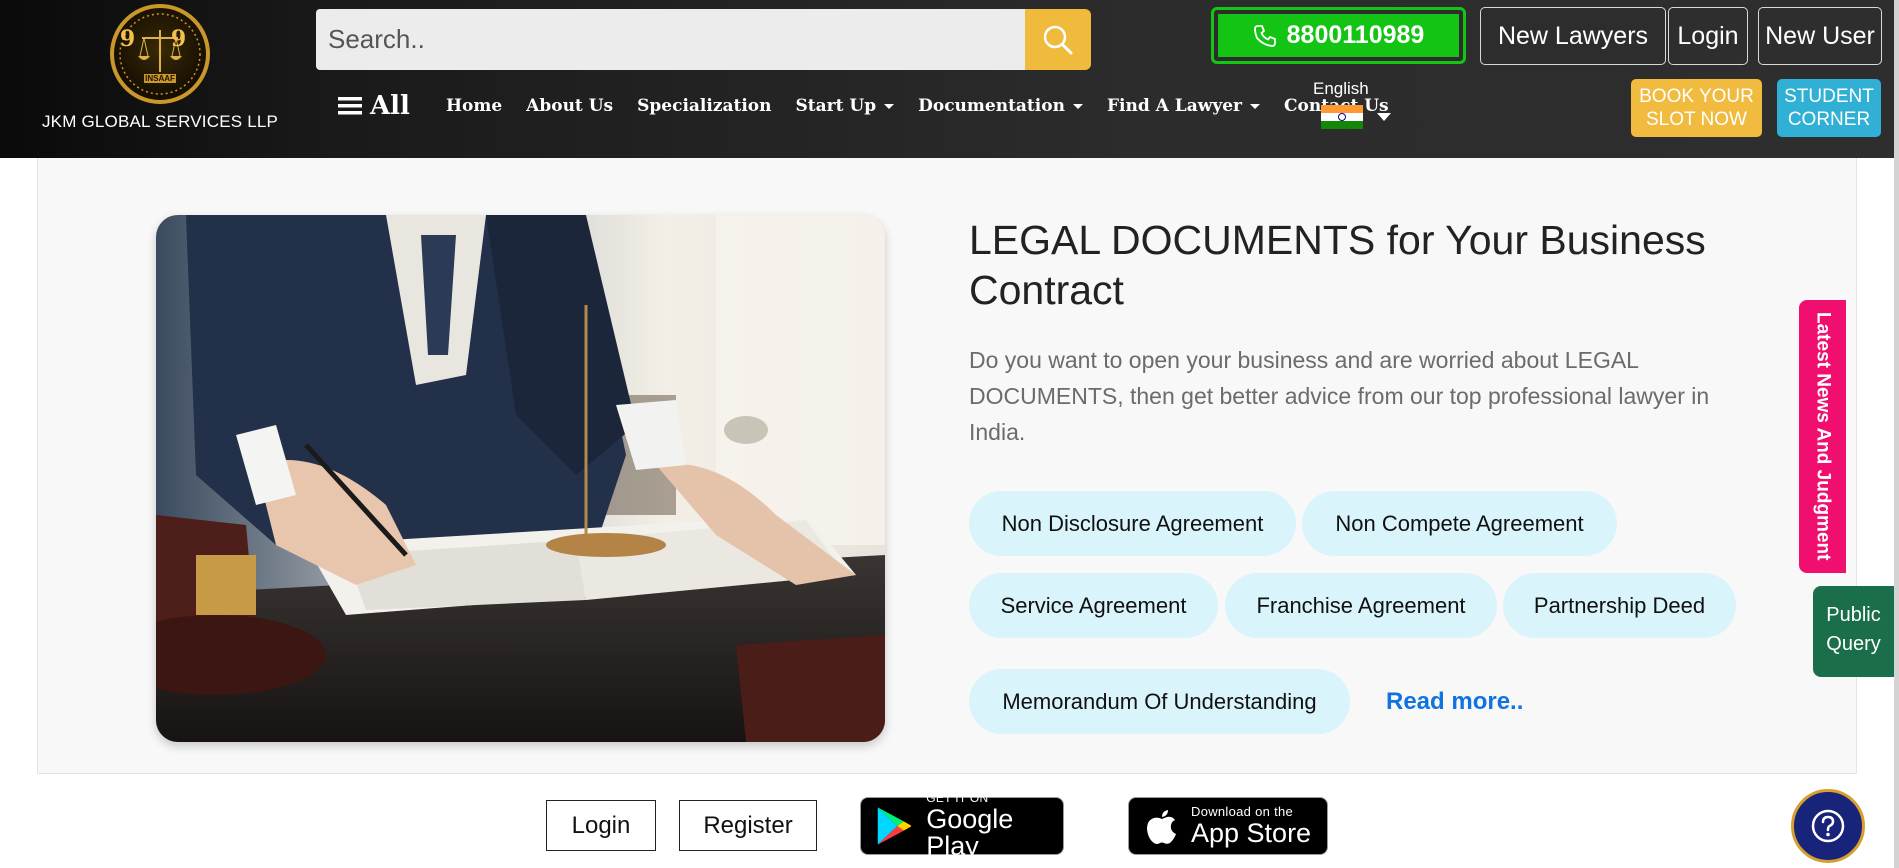 The width and height of the screenshot is (1899, 868). I want to click on public-query-line1: Public, so click(1853, 615).